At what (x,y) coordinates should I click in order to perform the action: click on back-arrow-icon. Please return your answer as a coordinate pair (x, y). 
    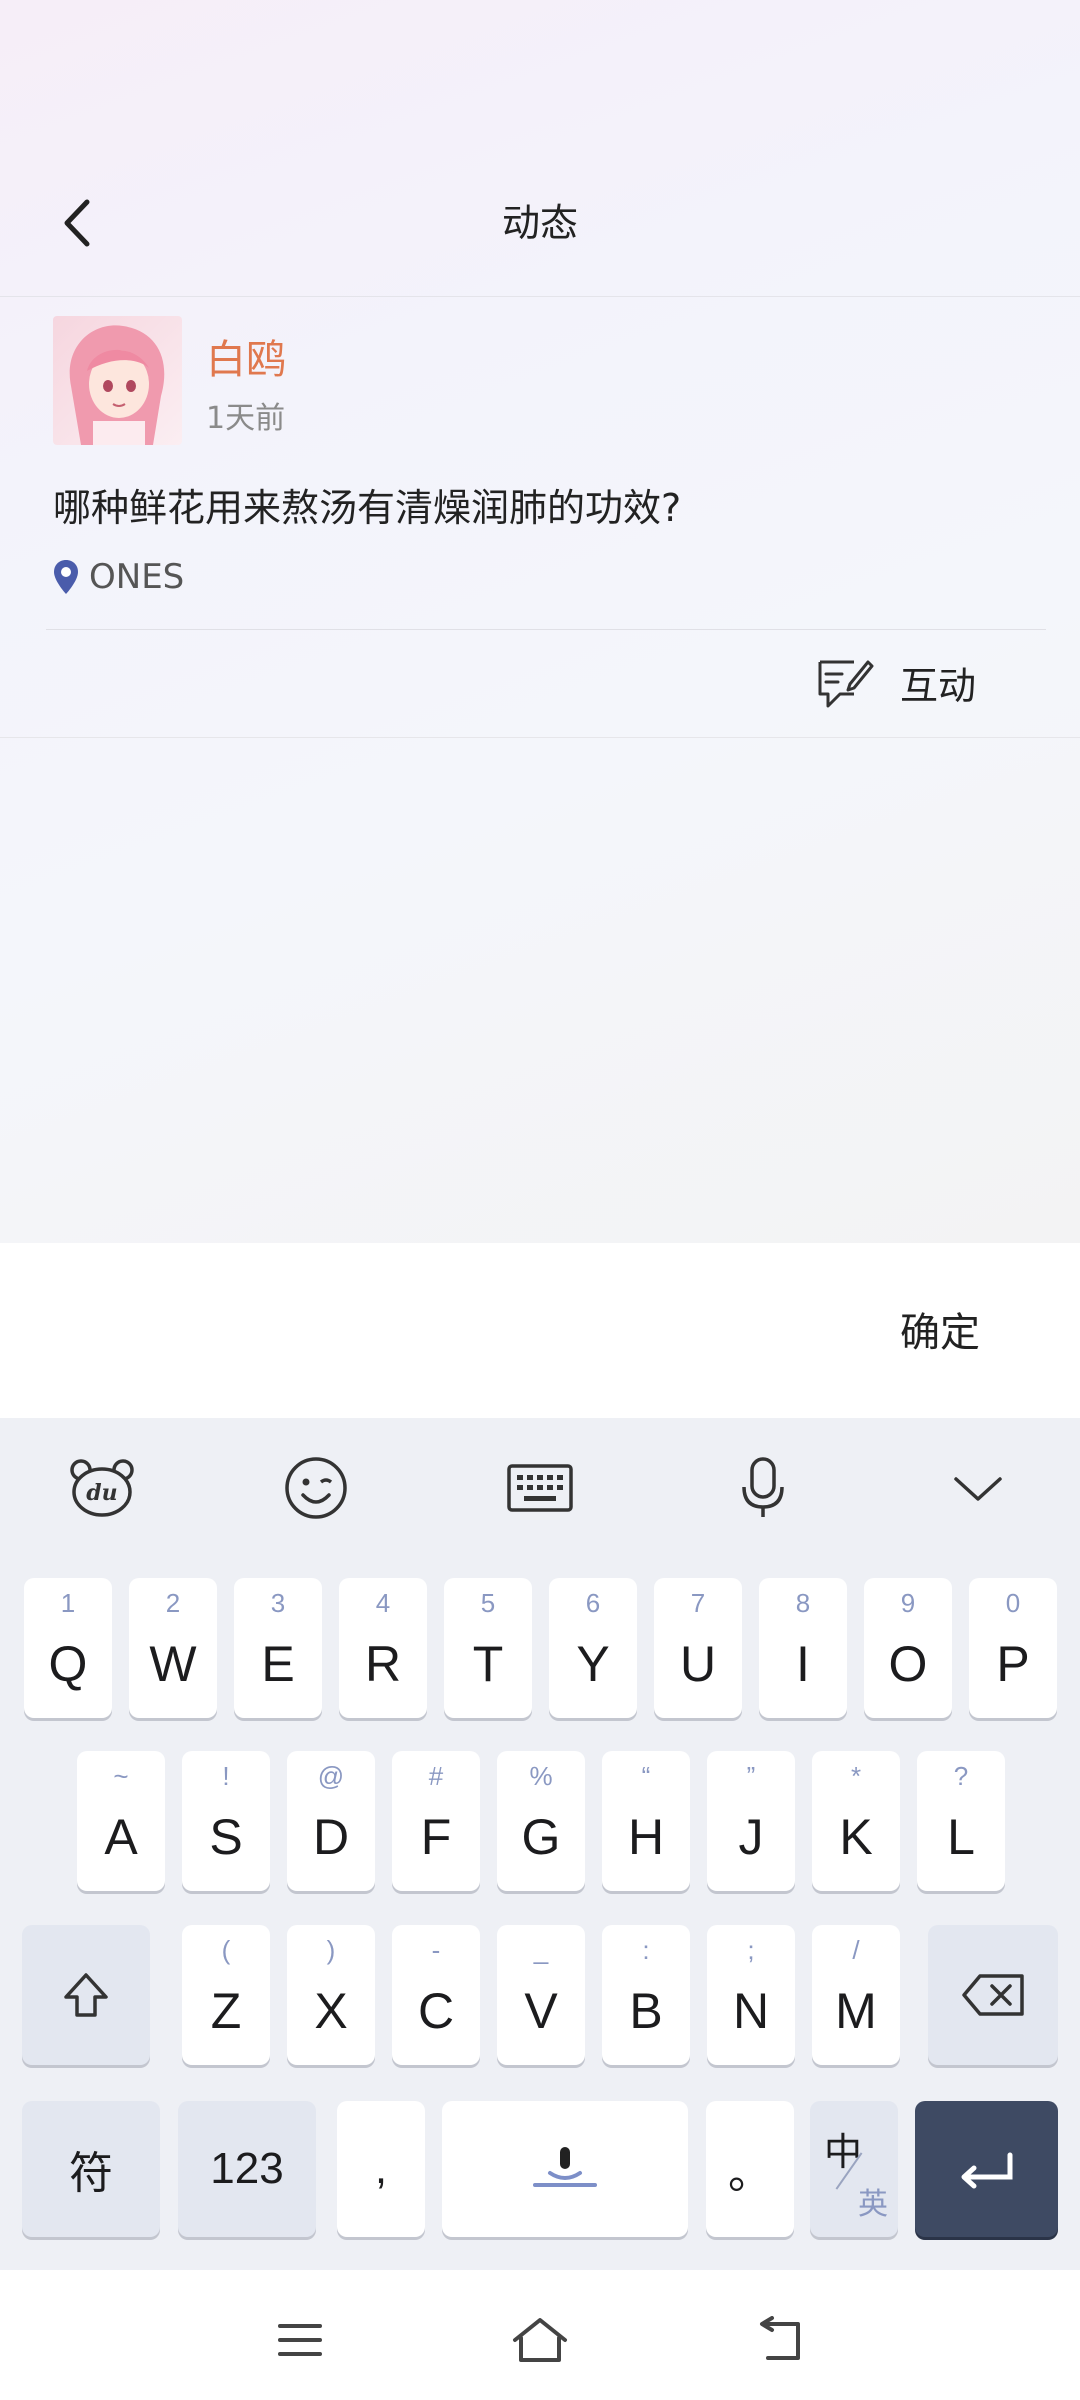
    Looking at the image, I should click on (780, 2338).